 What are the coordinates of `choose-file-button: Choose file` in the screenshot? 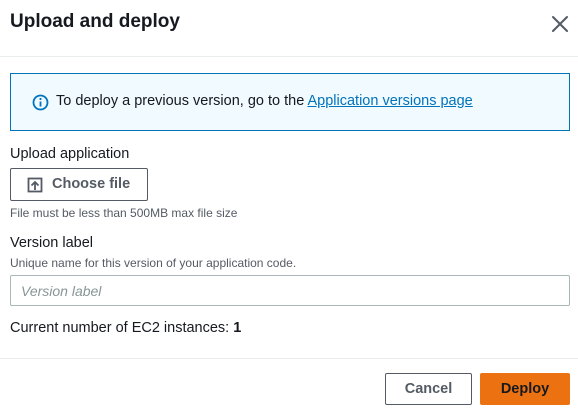 It's located at (79, 184).